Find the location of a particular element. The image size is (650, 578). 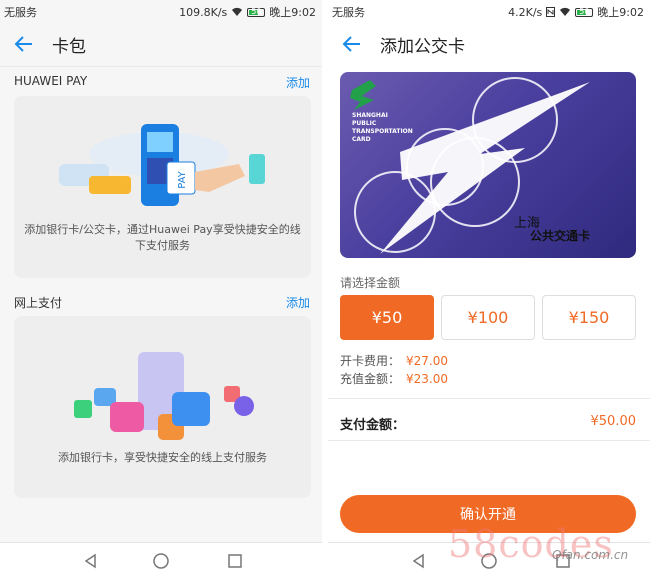

huawei-pay-card: PAY 添加银行卡/公交卡，通过Huawei Pay享受快捷安全的线下支付服务 is located at coordinates (162, 187).